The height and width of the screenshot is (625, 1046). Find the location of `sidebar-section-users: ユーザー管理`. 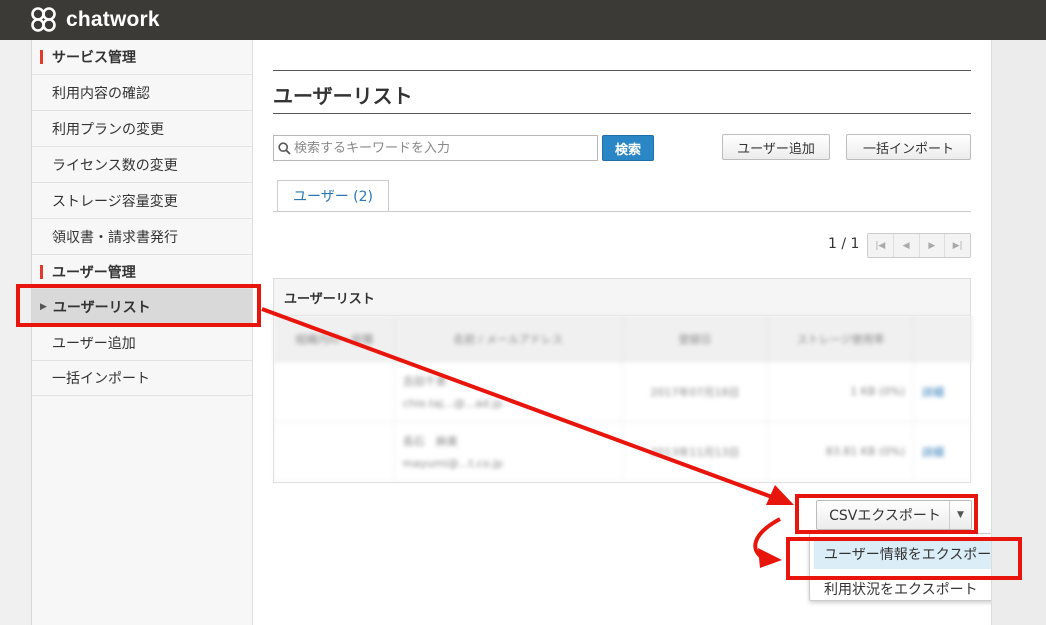

sidebar-section-users: ユーザー管理 is located at coordinates (142, 271).